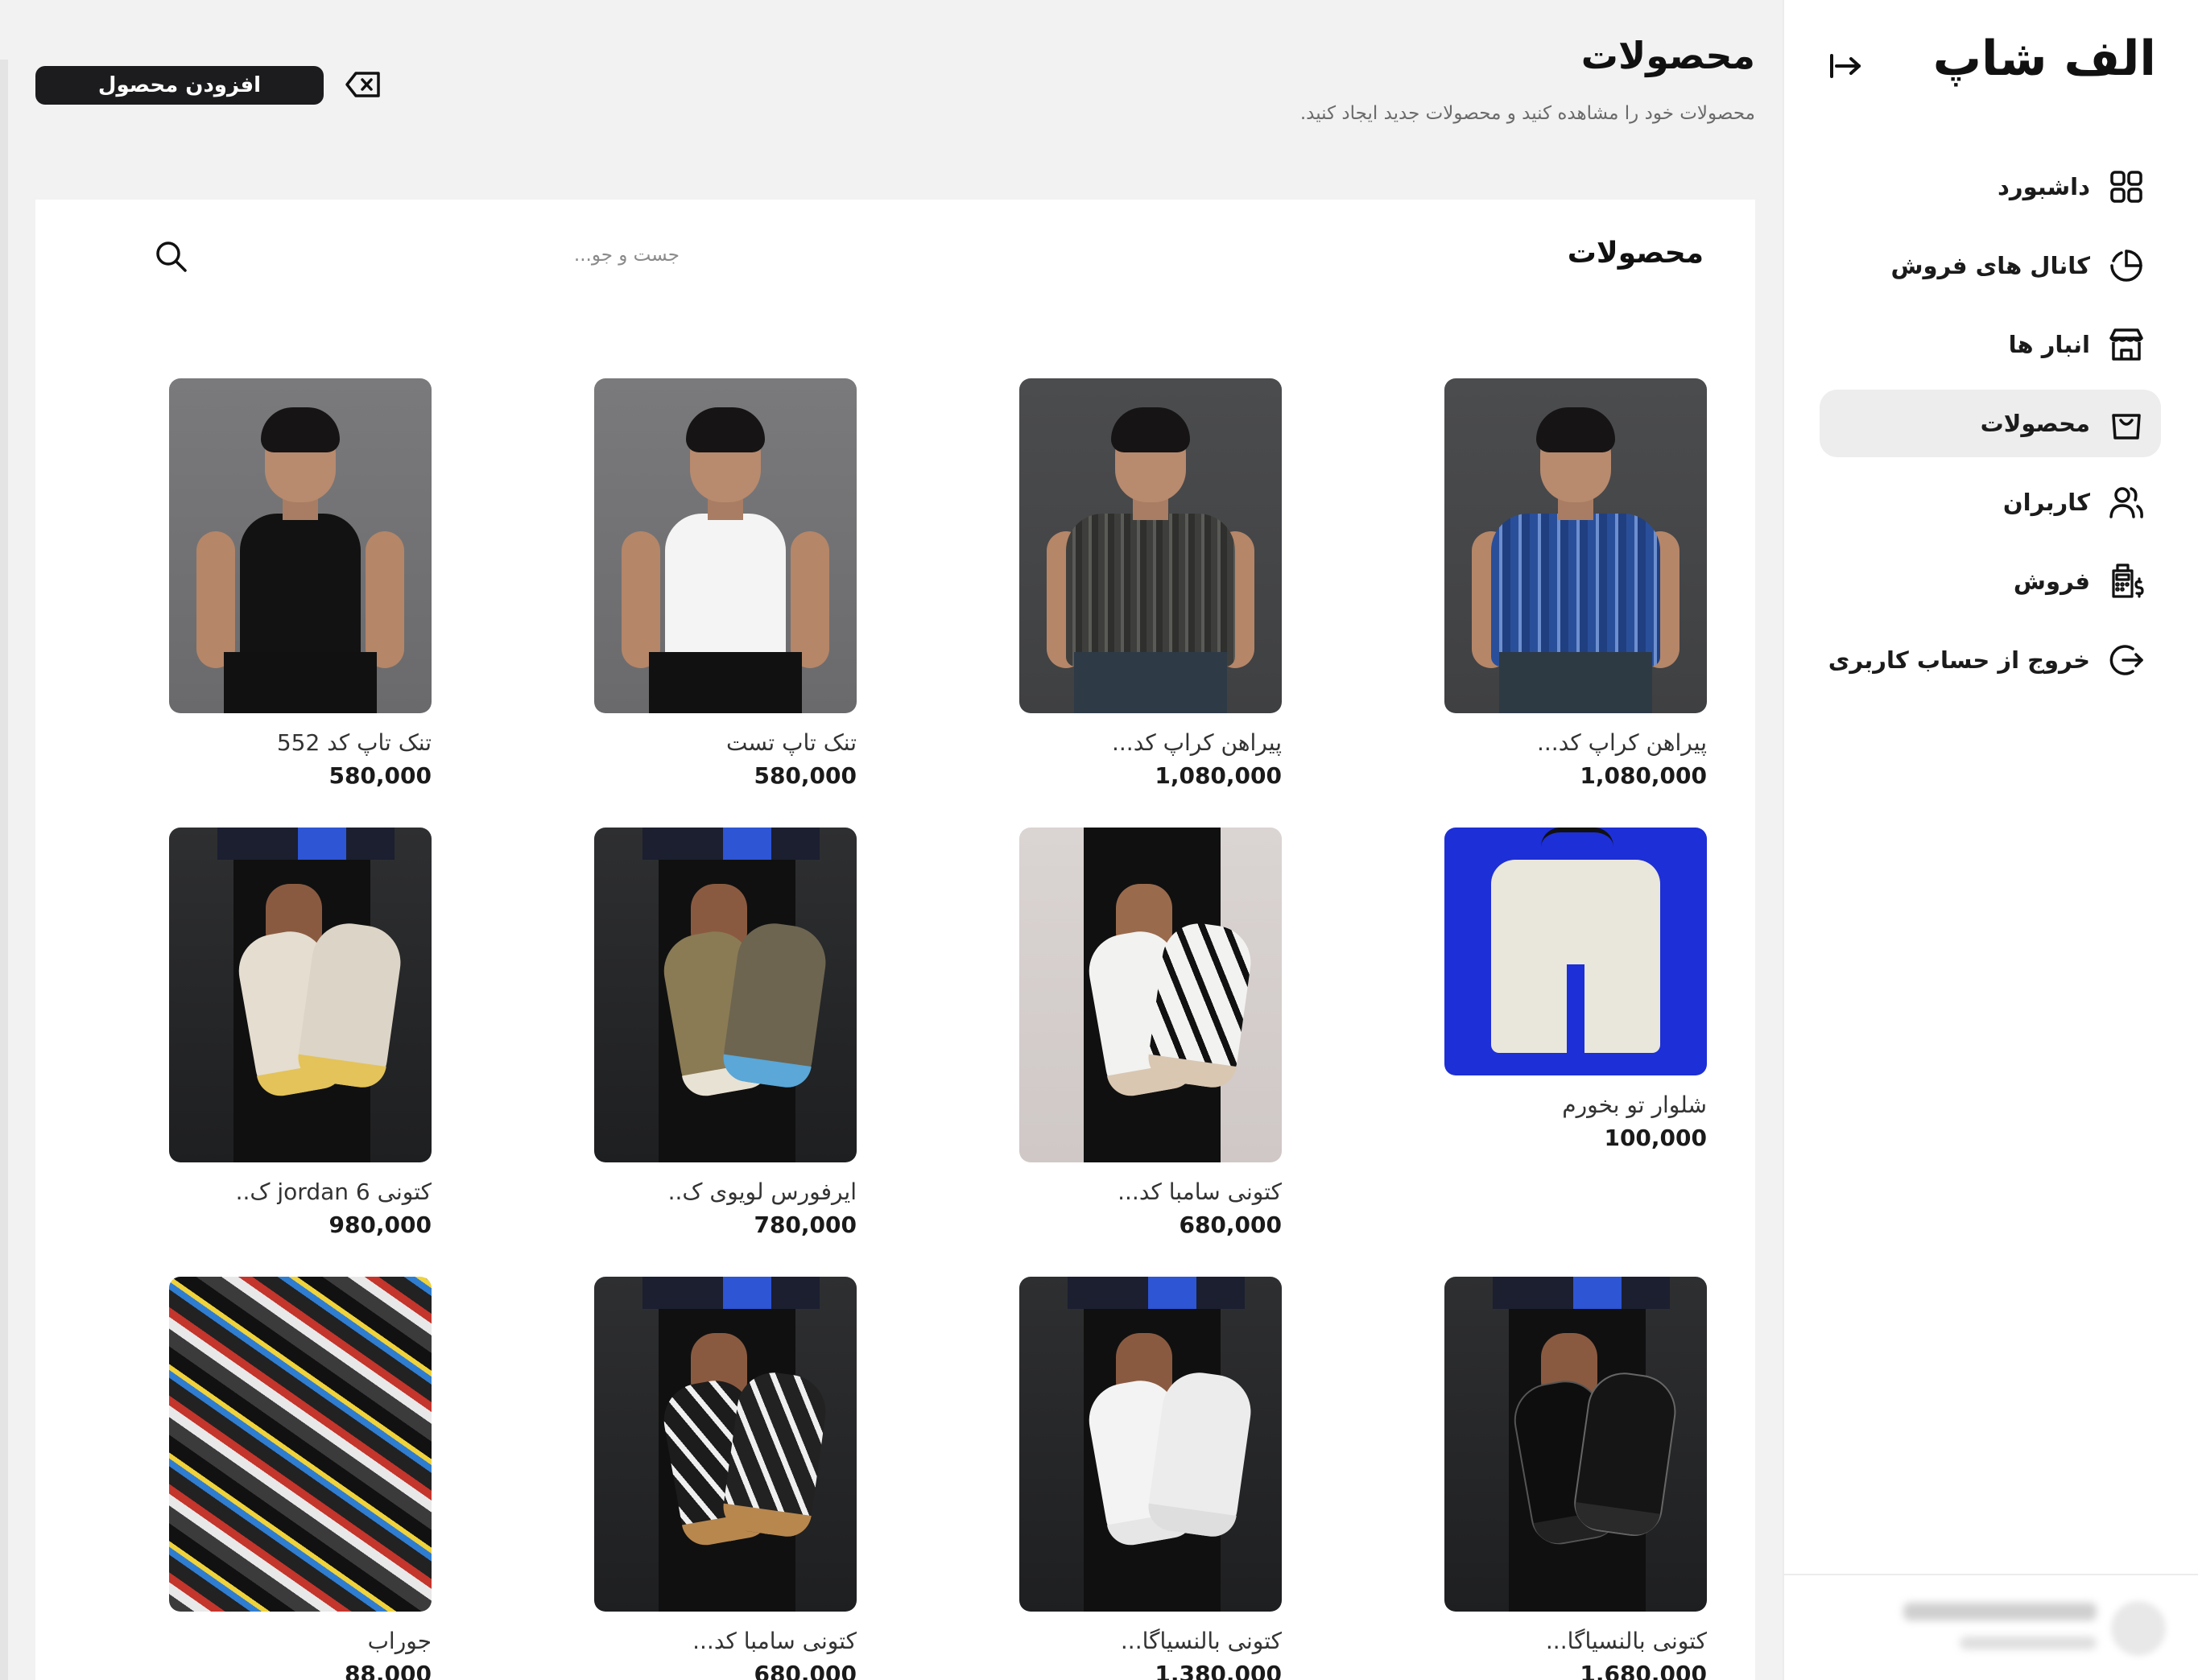 This screenshot has width=2198, height=1680. What do you see at coordinates (2044, 186) in the screenshot?
I see `sidebar-item-label: داشبورد` at bounding box center [2044, 186].